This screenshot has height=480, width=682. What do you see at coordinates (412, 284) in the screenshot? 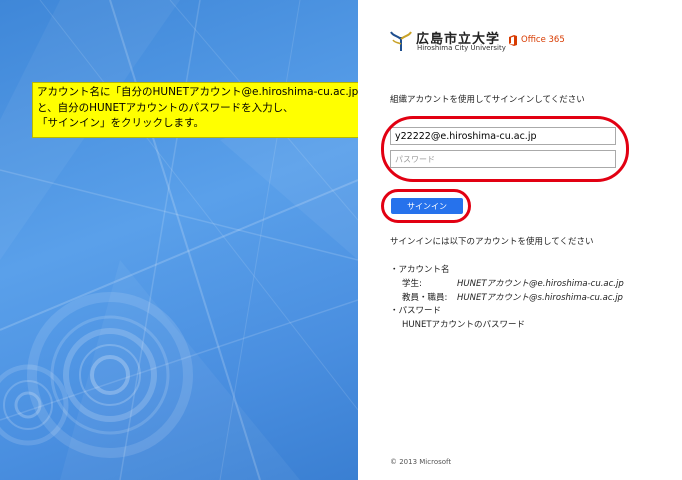
I see `student-label: 学生:` at bounding box center [412, 284].